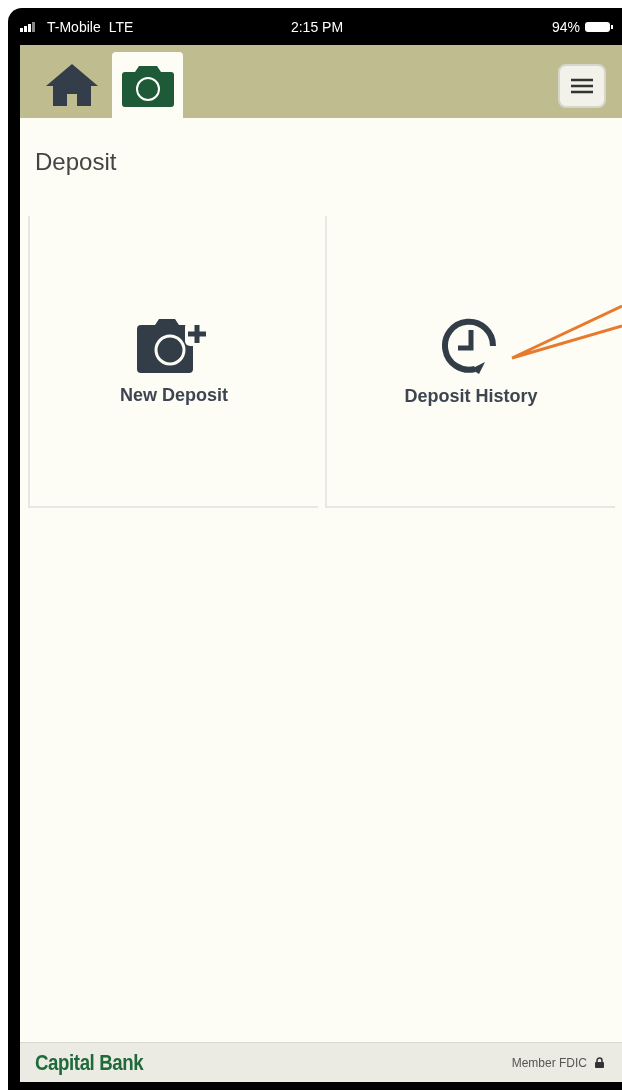  I want to click on member-fdic-label: Member FDIC, so click(549, 1062).